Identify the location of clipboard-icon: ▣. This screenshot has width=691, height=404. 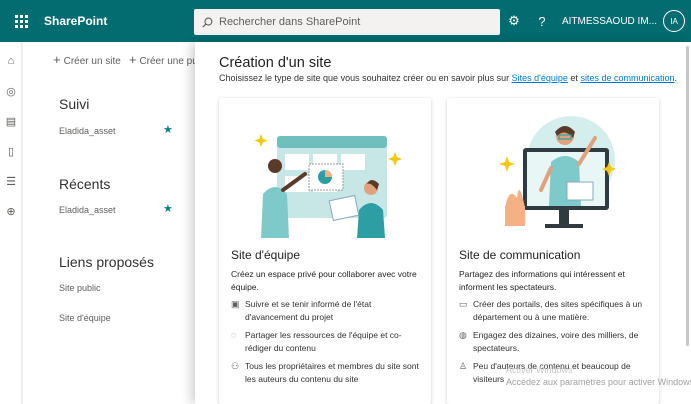
(235, 304).